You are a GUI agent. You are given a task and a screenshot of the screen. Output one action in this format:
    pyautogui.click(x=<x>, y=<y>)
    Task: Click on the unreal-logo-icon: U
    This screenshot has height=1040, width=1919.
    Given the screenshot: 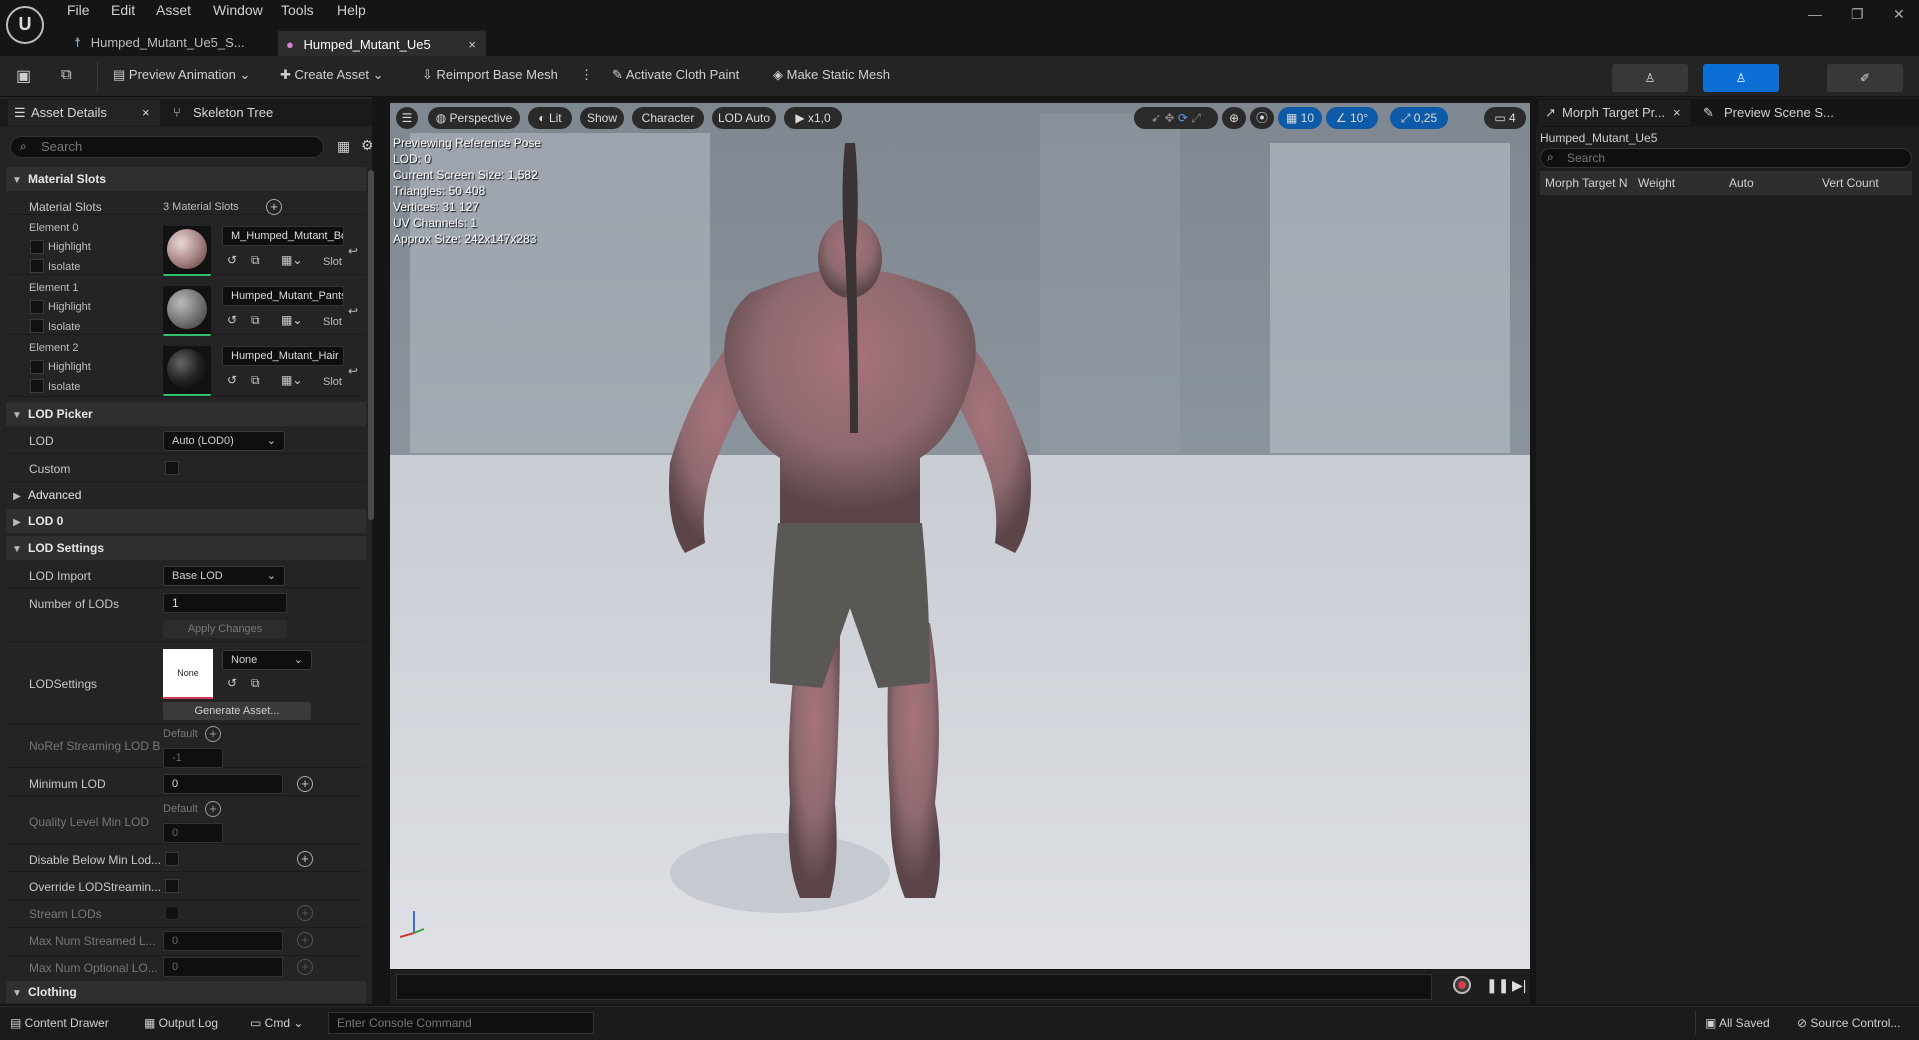 What is the action you would take?
    pyautogui.click(x=25, y=25)
    